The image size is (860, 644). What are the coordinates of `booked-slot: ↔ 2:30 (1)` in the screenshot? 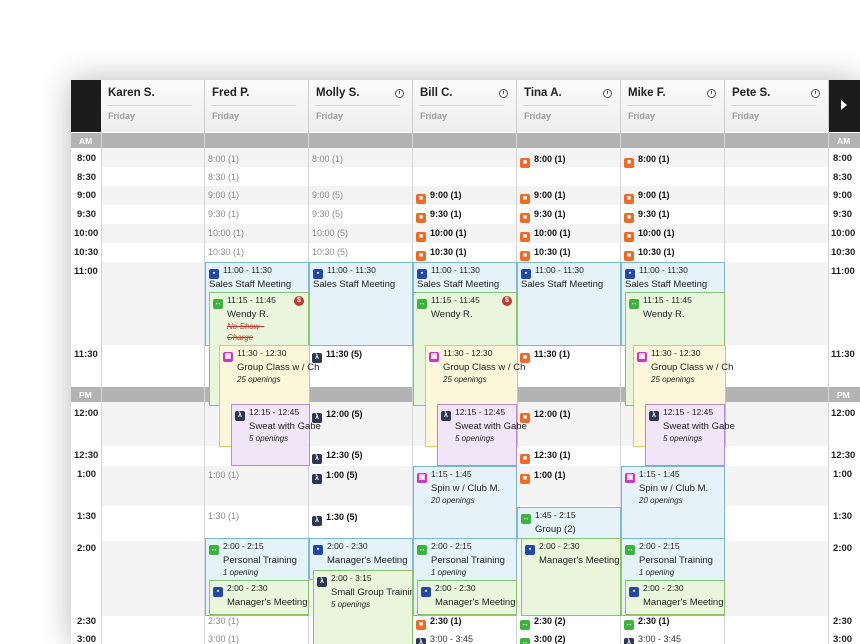 It's located at (647, 623).